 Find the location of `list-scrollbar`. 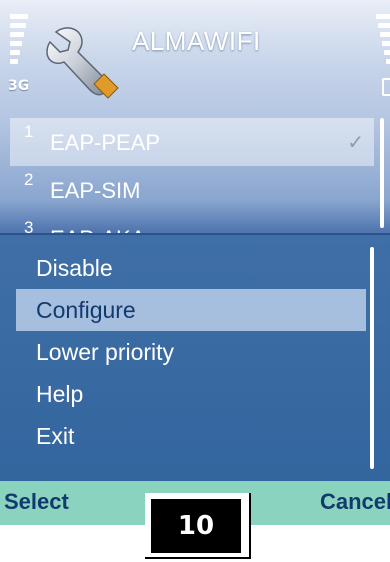

list-scrollbar is located at coordinates (382, 173).